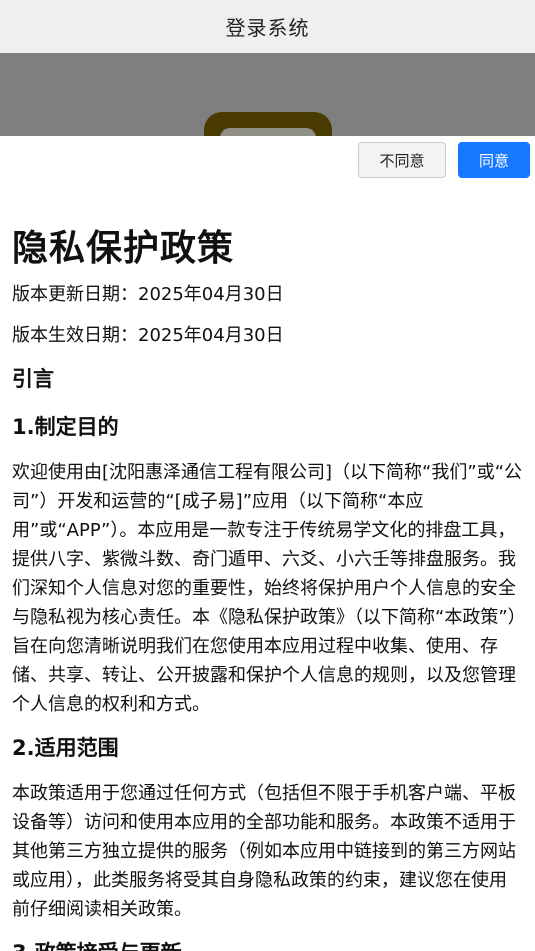 This screenshot has height=951, width=535. I want to click on agree-button: 同意, so click(494, 160).